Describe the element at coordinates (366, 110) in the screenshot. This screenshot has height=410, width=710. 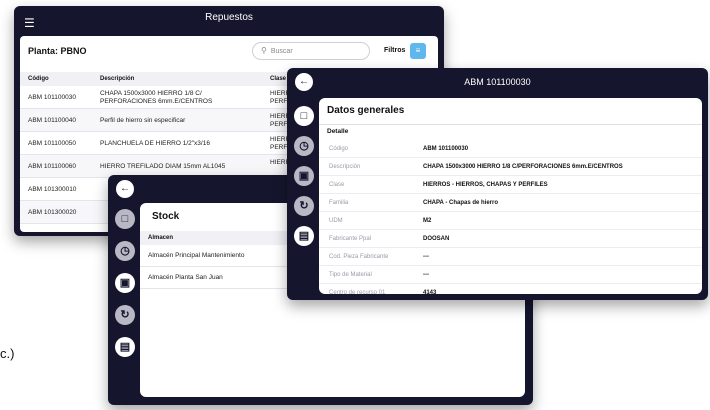
I see `section-title: Datos generales` at that location.